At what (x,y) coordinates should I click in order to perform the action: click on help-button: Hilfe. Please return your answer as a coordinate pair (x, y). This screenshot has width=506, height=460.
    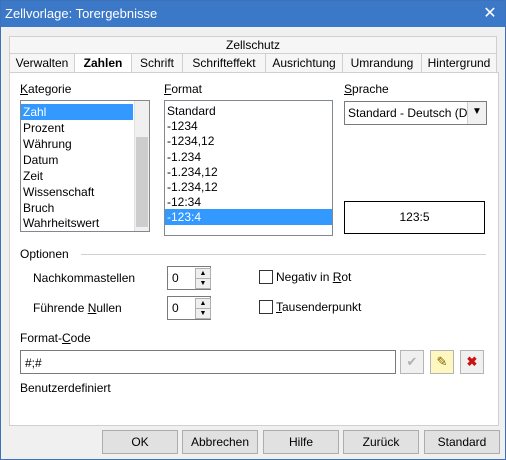
    Looking at the image, I should click on (301, 442).